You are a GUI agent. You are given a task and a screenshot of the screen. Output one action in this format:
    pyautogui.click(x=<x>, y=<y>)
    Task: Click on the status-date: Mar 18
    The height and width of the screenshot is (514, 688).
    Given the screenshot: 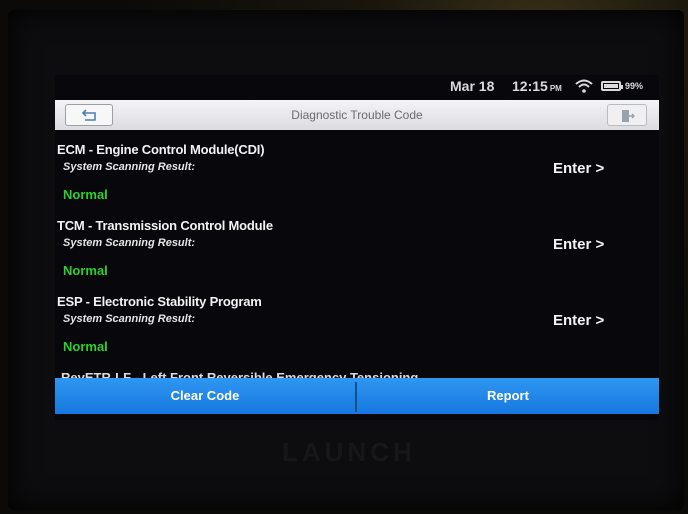 What is the action you would take?
    pyautogui.click(x=472, y=86)
    